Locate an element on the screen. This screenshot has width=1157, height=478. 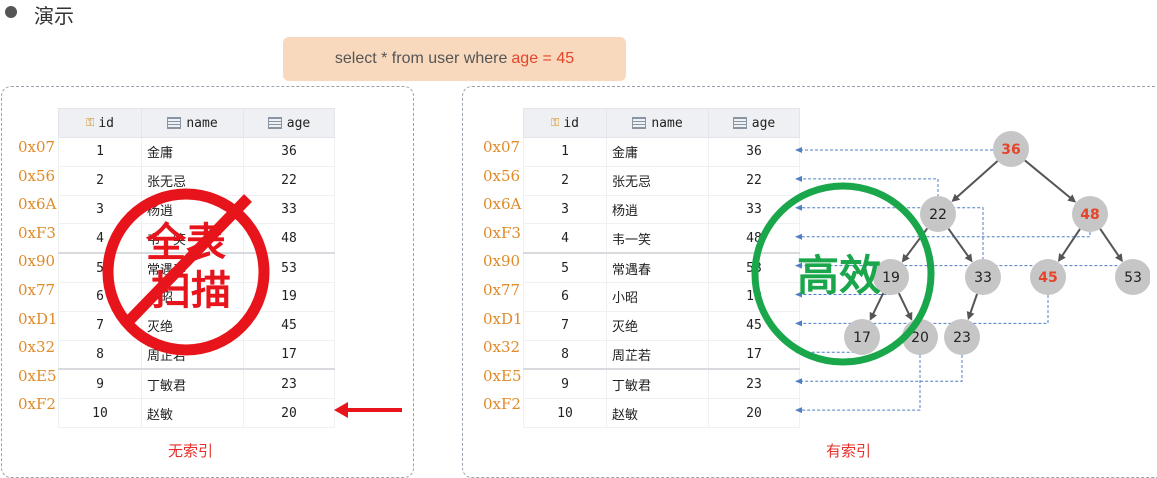
cell-id: 4 is located at coordinates (565, 238).